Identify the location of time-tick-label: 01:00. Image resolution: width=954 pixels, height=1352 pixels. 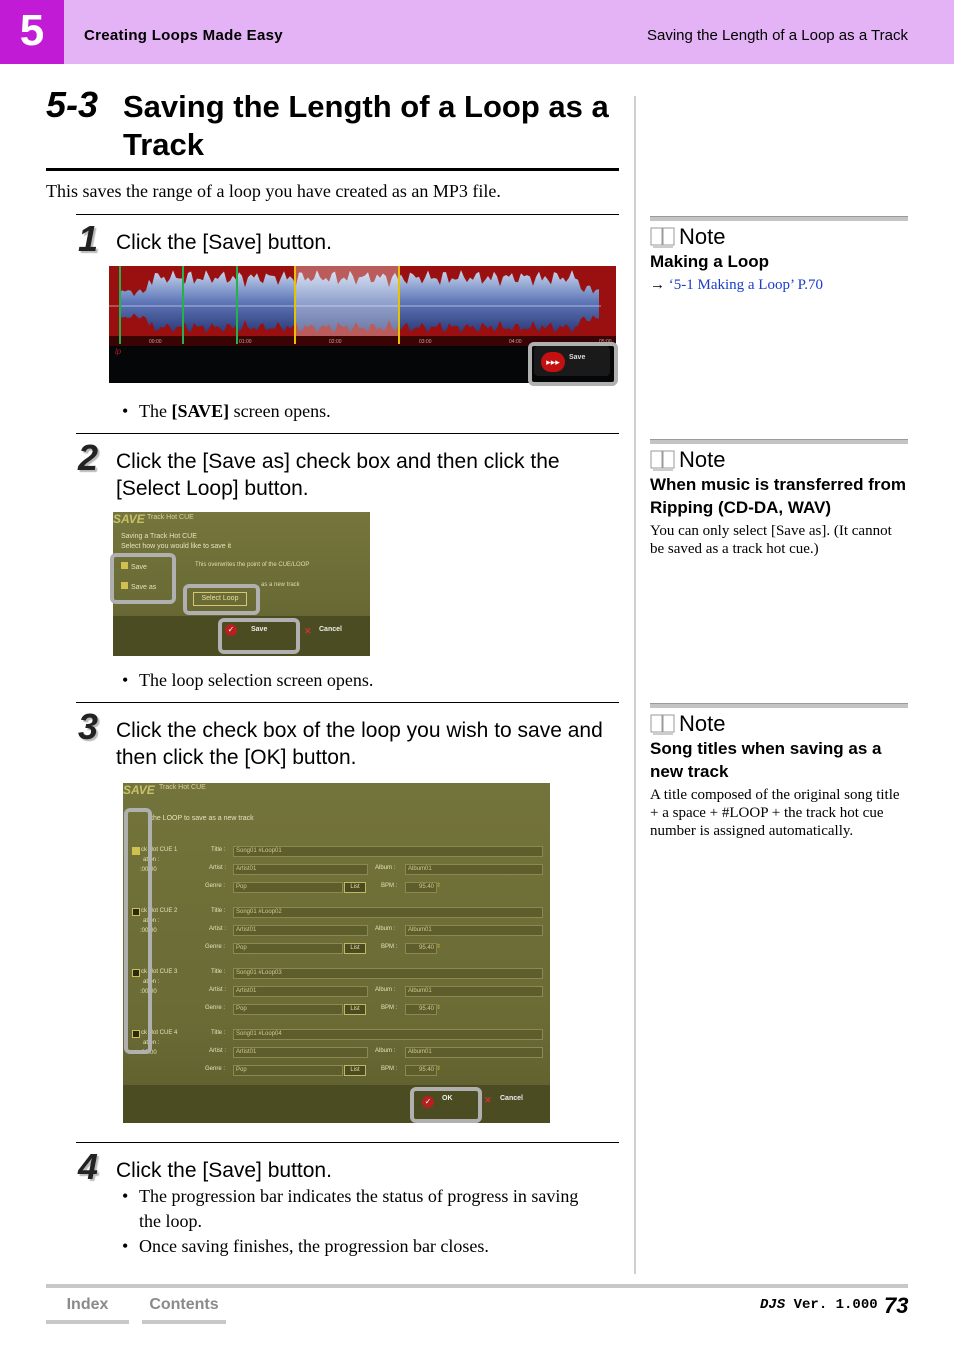
(245, 342).